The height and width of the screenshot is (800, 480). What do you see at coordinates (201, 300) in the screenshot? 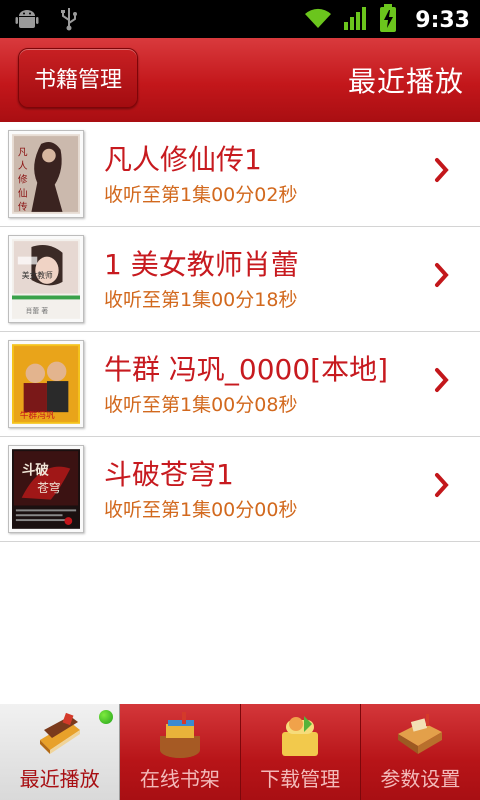
I see `listen-progress: 收听至第1集00分18秒` at bounding box center [201, 300].